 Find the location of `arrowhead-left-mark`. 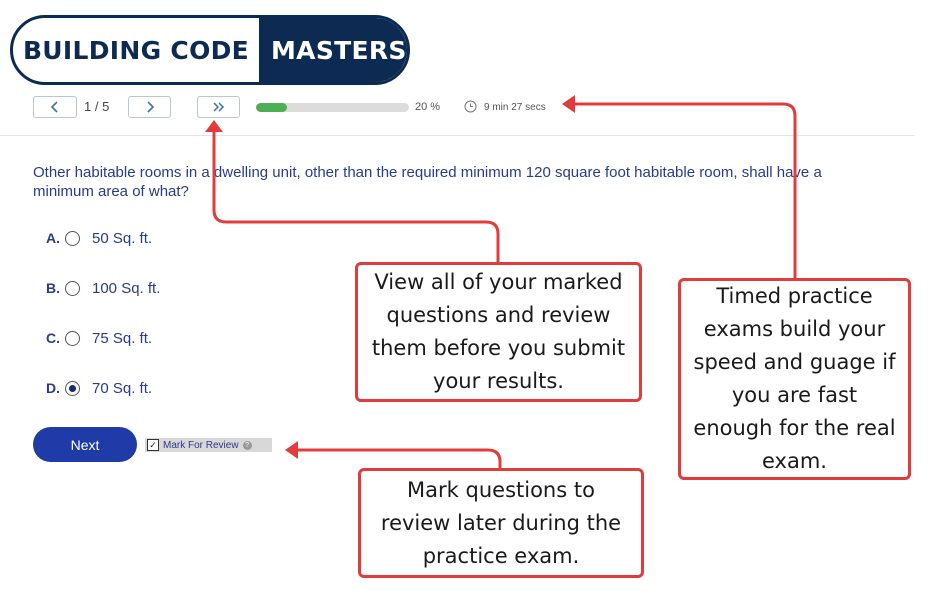

arrowhead-left-mark is located at coordinates (291, 450).